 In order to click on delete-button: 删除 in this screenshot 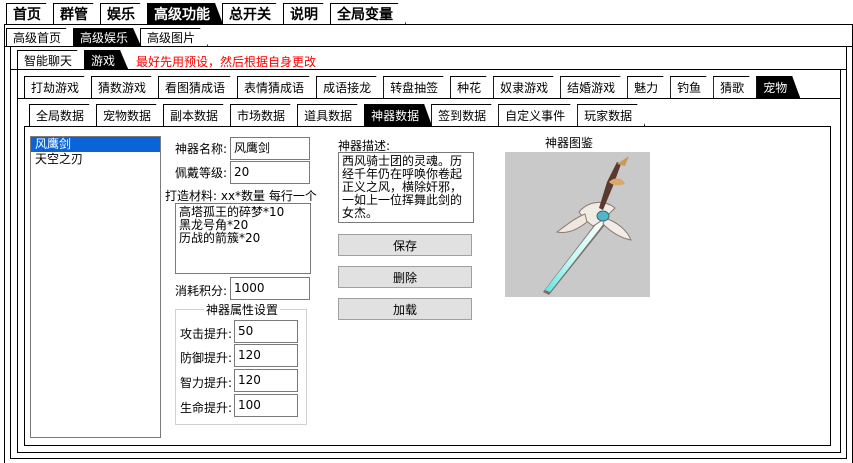, I will do `click(405, 277)`.